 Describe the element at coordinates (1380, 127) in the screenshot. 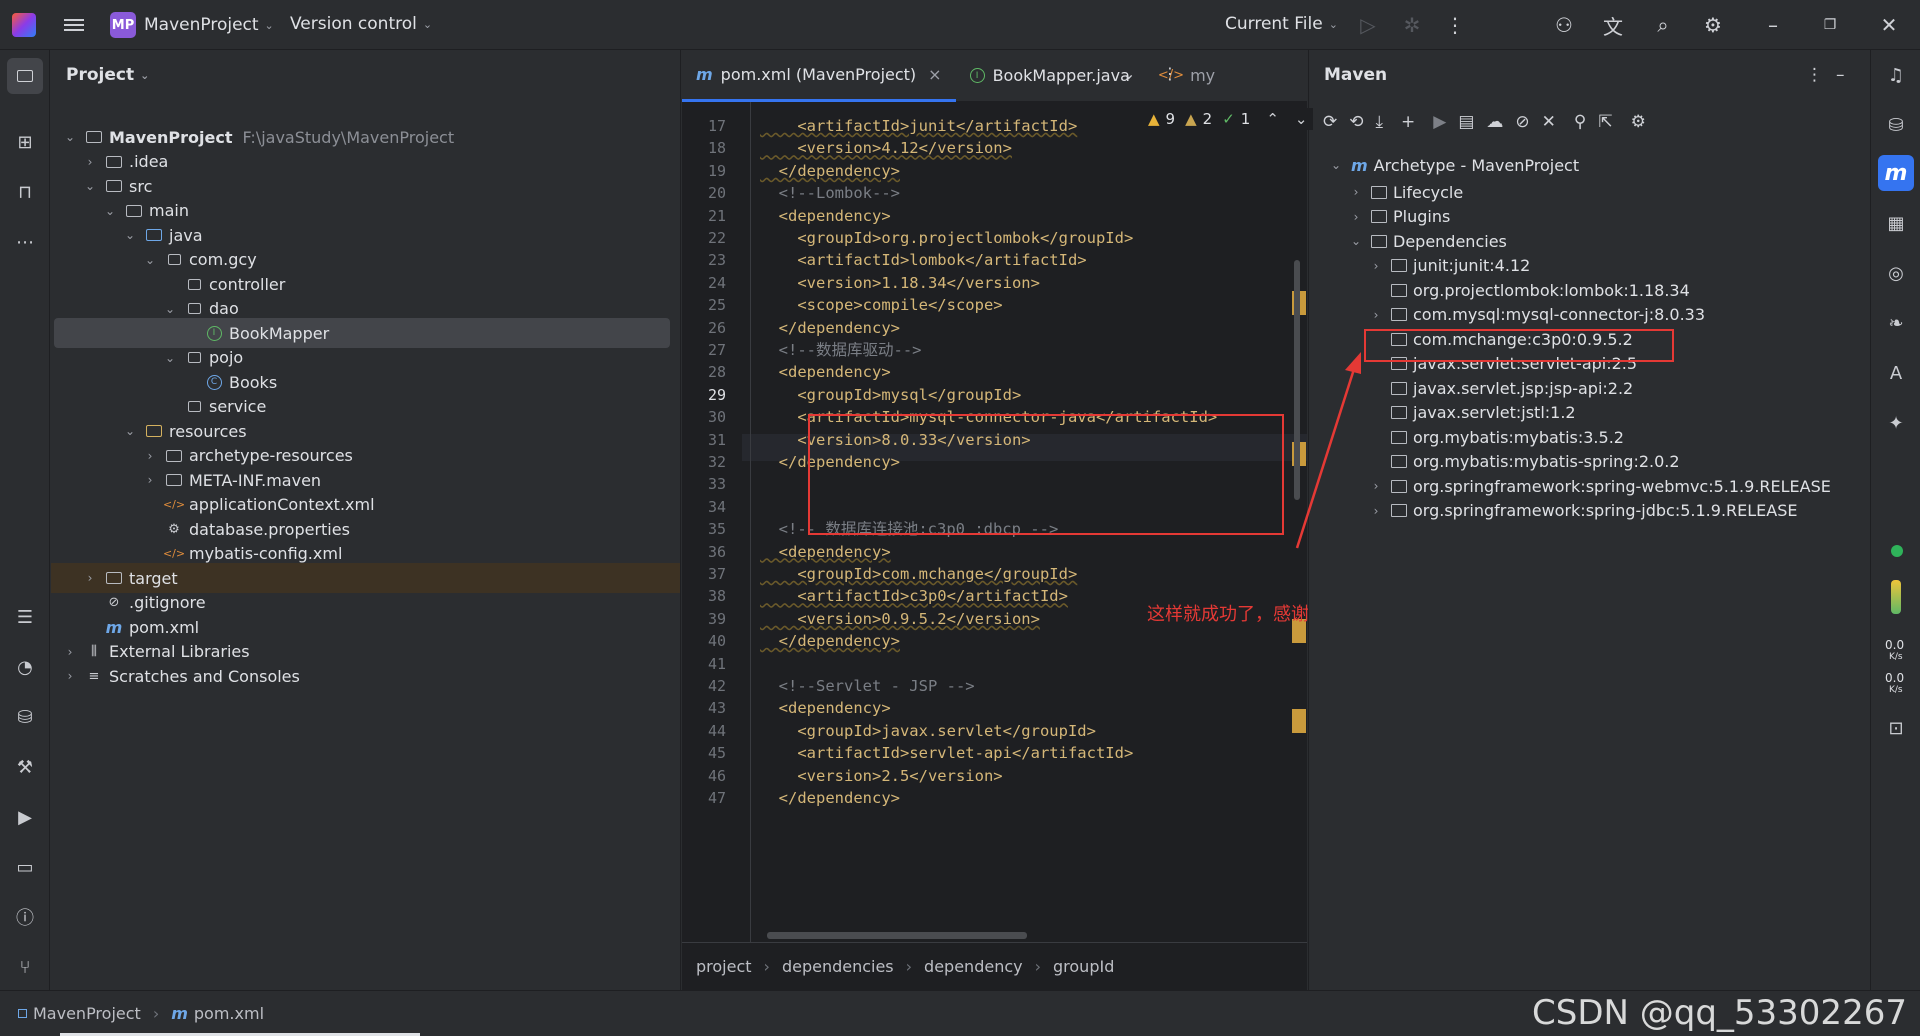

I see `download-icon: ⤓` at that location.